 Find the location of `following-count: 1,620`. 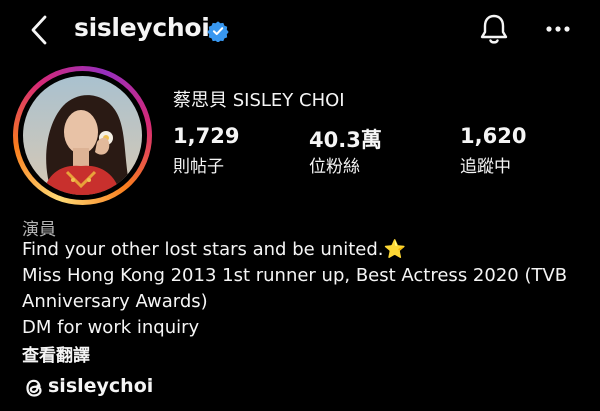

following-count: 1,620 is located at coordinates (493, 136).